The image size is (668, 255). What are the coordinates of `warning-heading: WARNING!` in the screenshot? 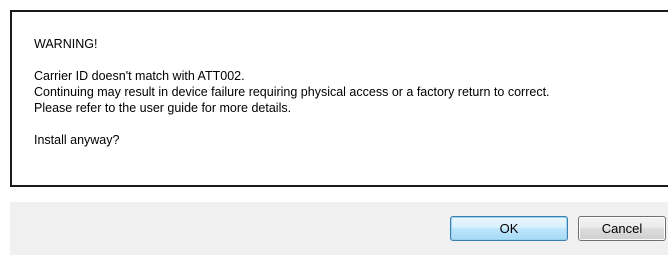 It's located at (66, 44).